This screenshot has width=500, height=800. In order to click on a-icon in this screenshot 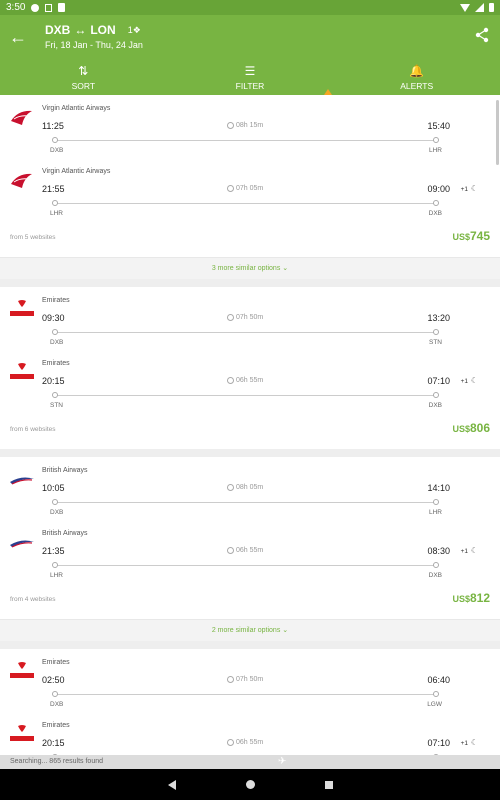, I will do `click(49, 7)`.